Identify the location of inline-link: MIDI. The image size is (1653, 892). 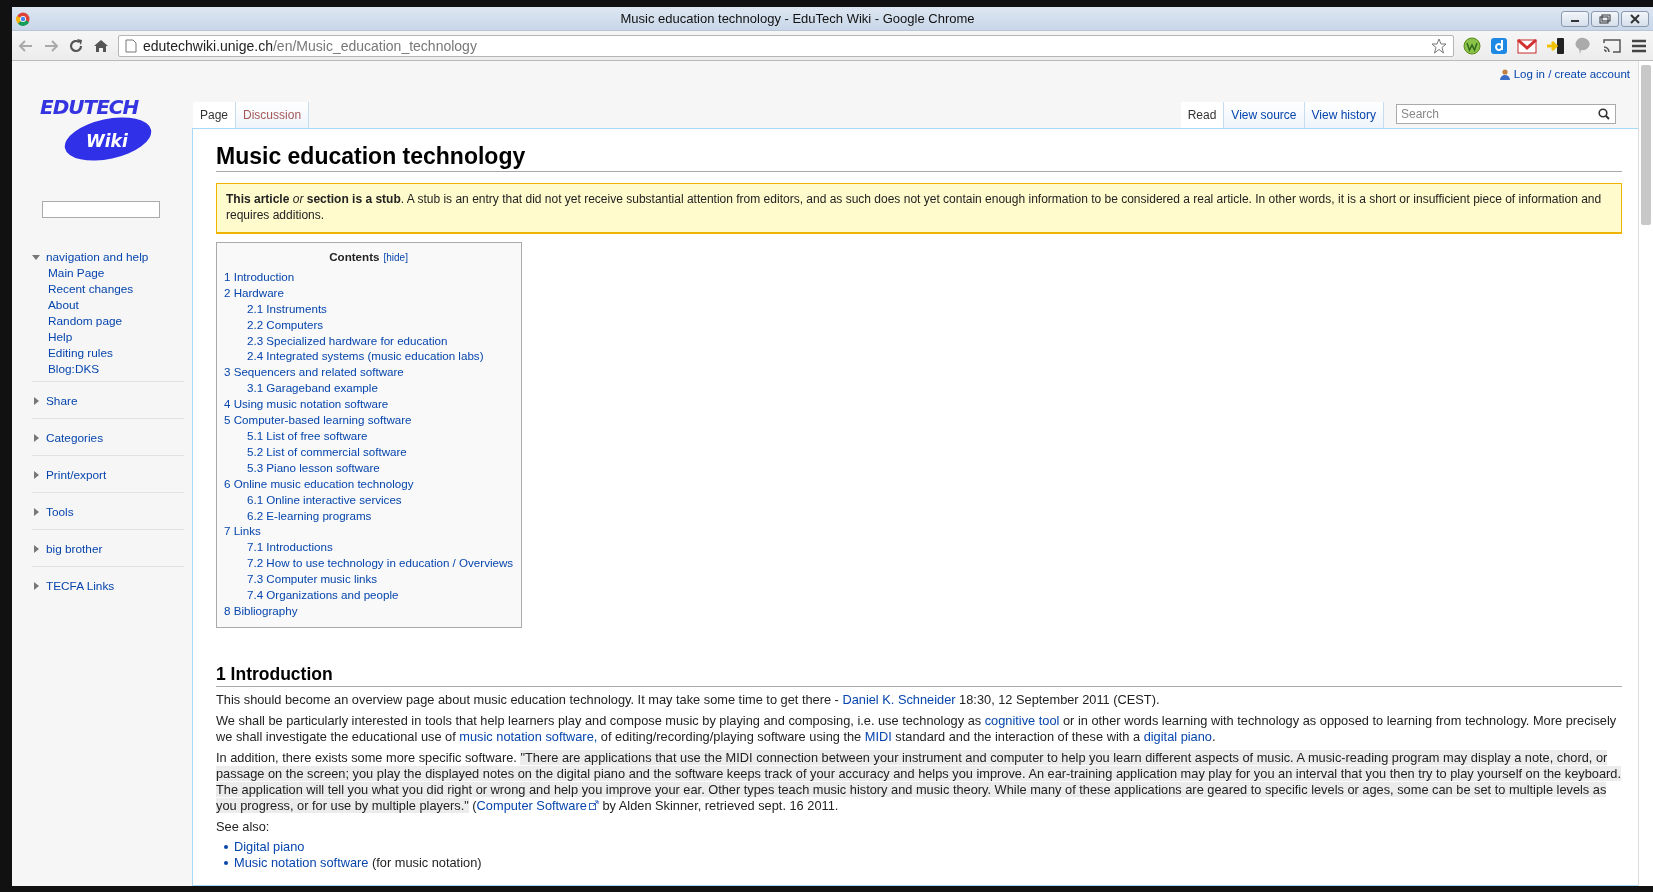
(878, 736).